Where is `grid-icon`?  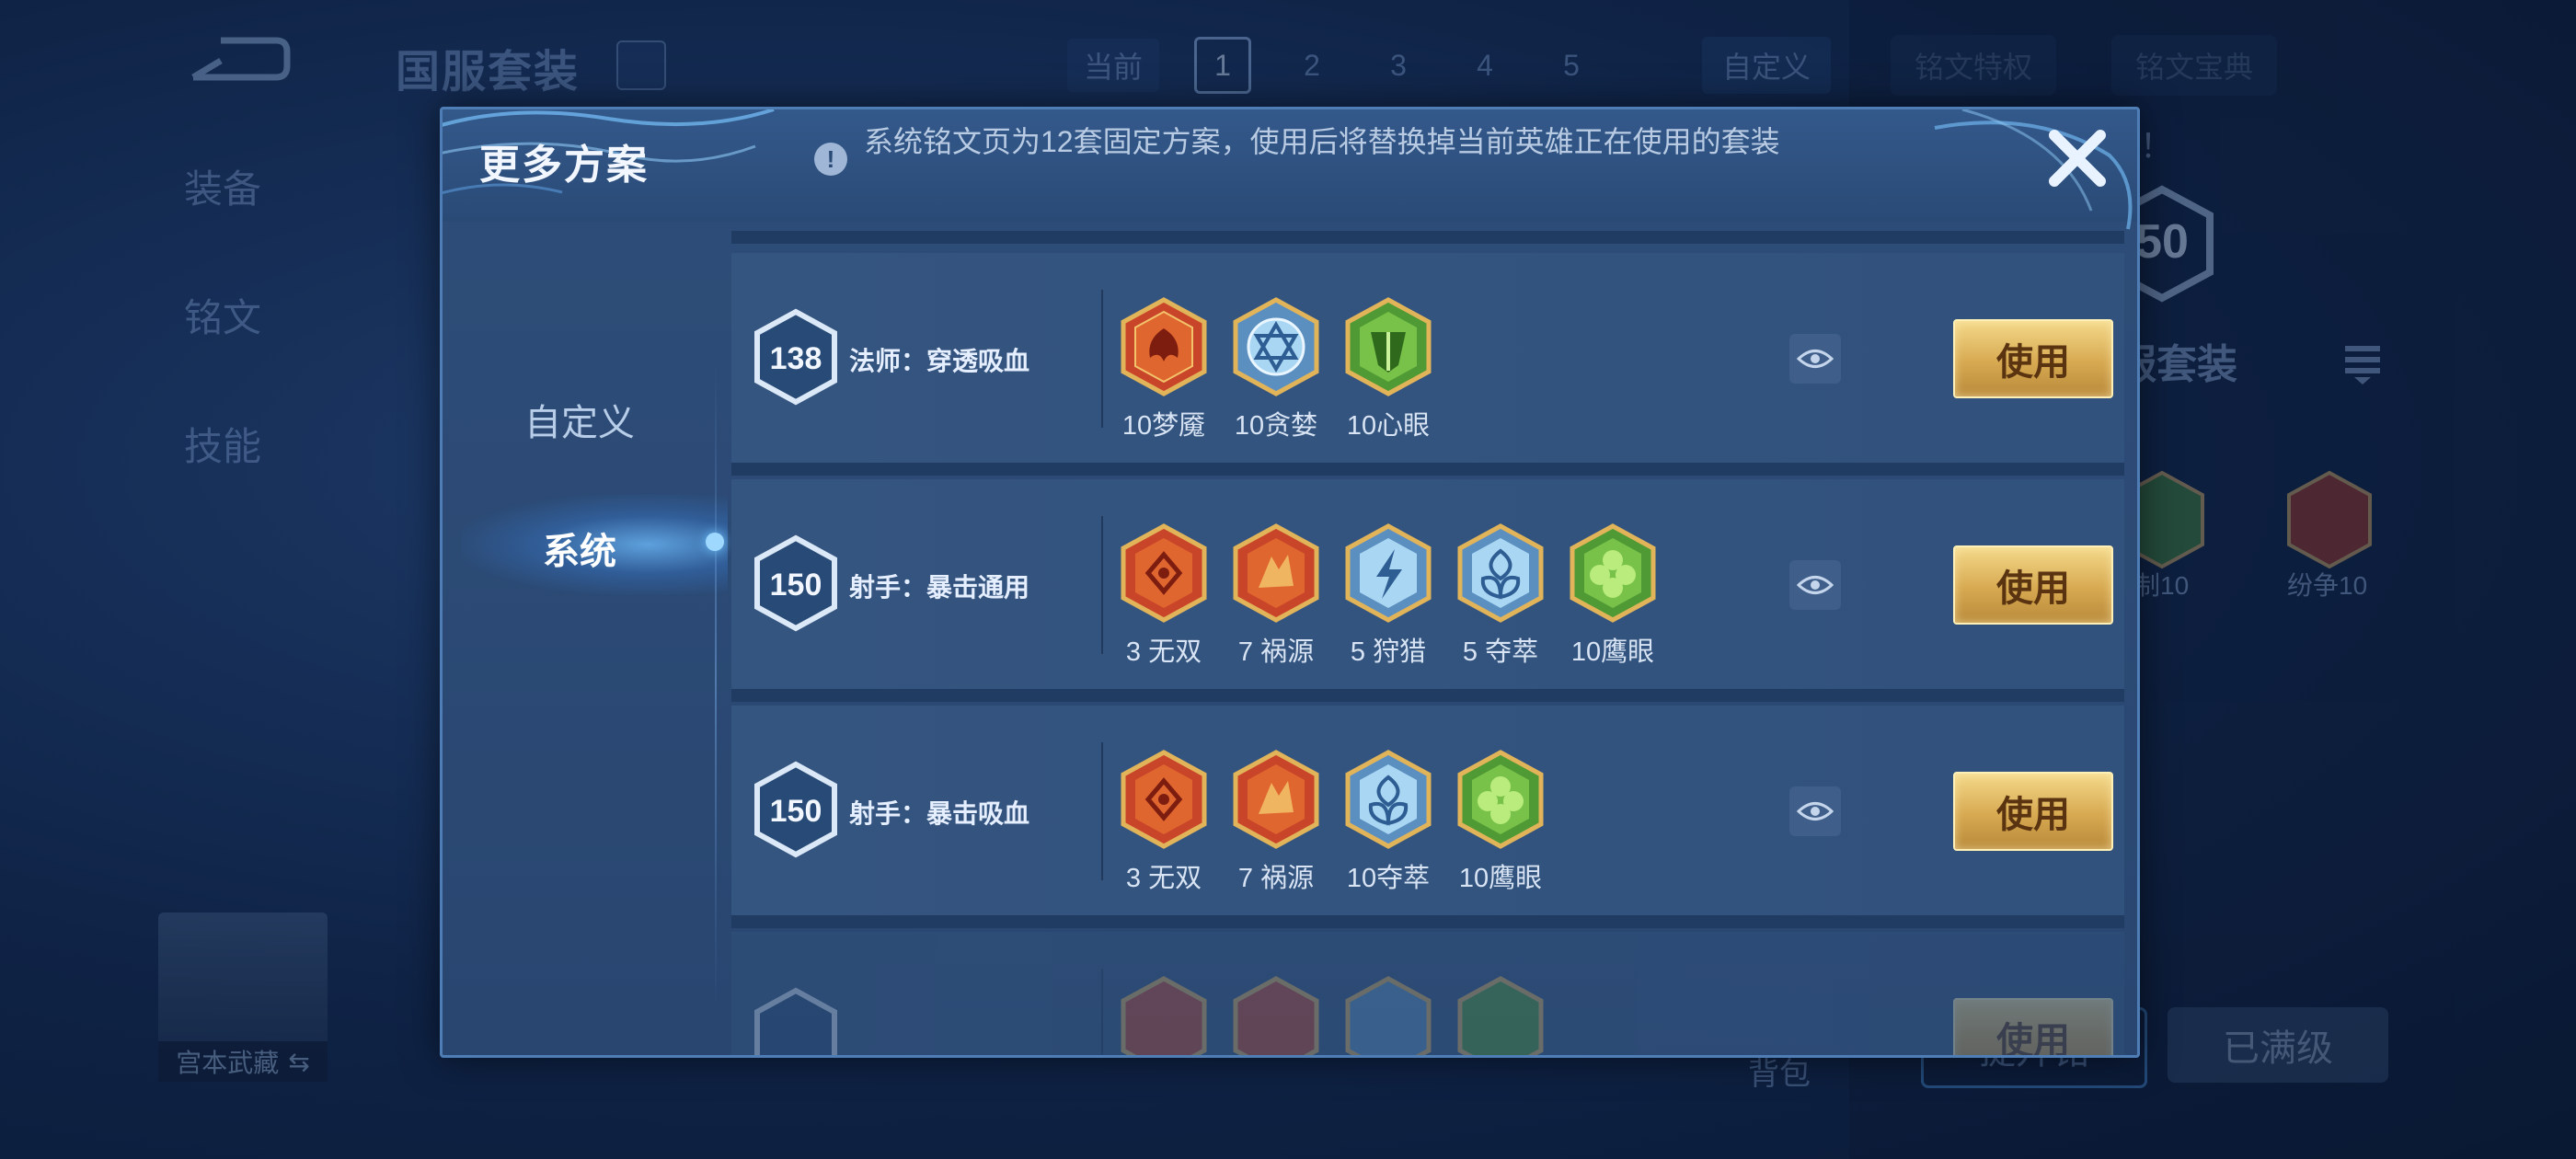
grid-icon is located at coordinates (641, 65).